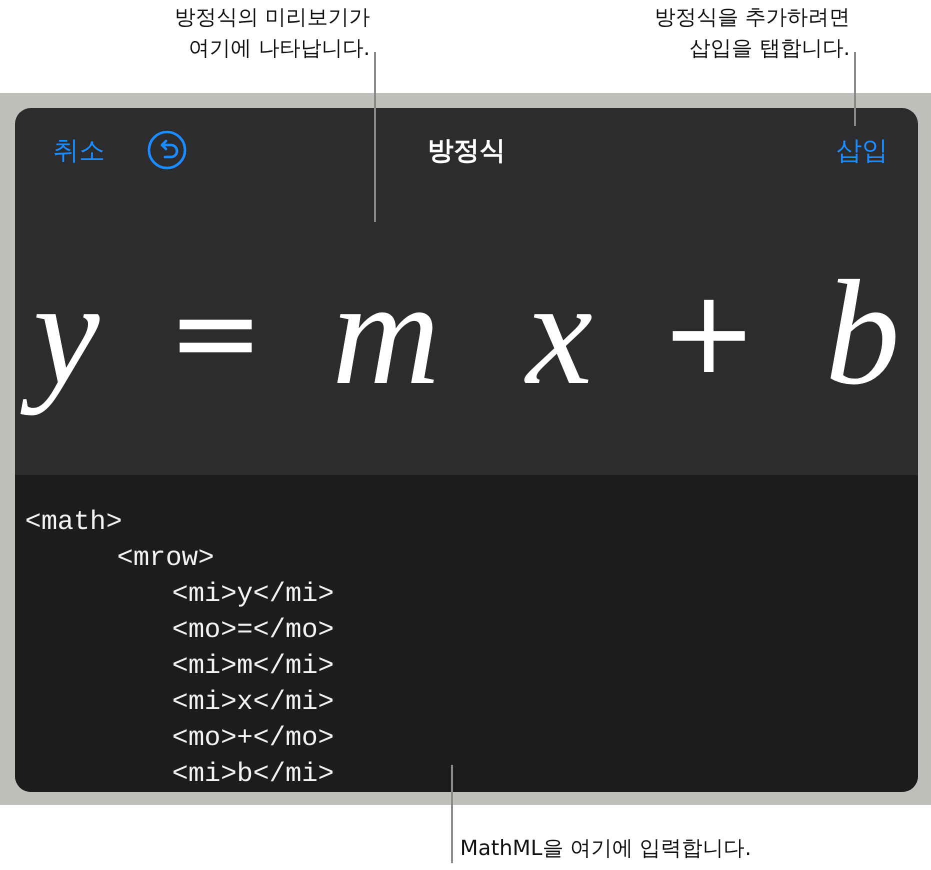 The height and width of the screenshot is (870, 931). What do you see at coordinates (74, 523) in the screenshot?
I see `code-line: <math>` at bounding box center [74, 523].